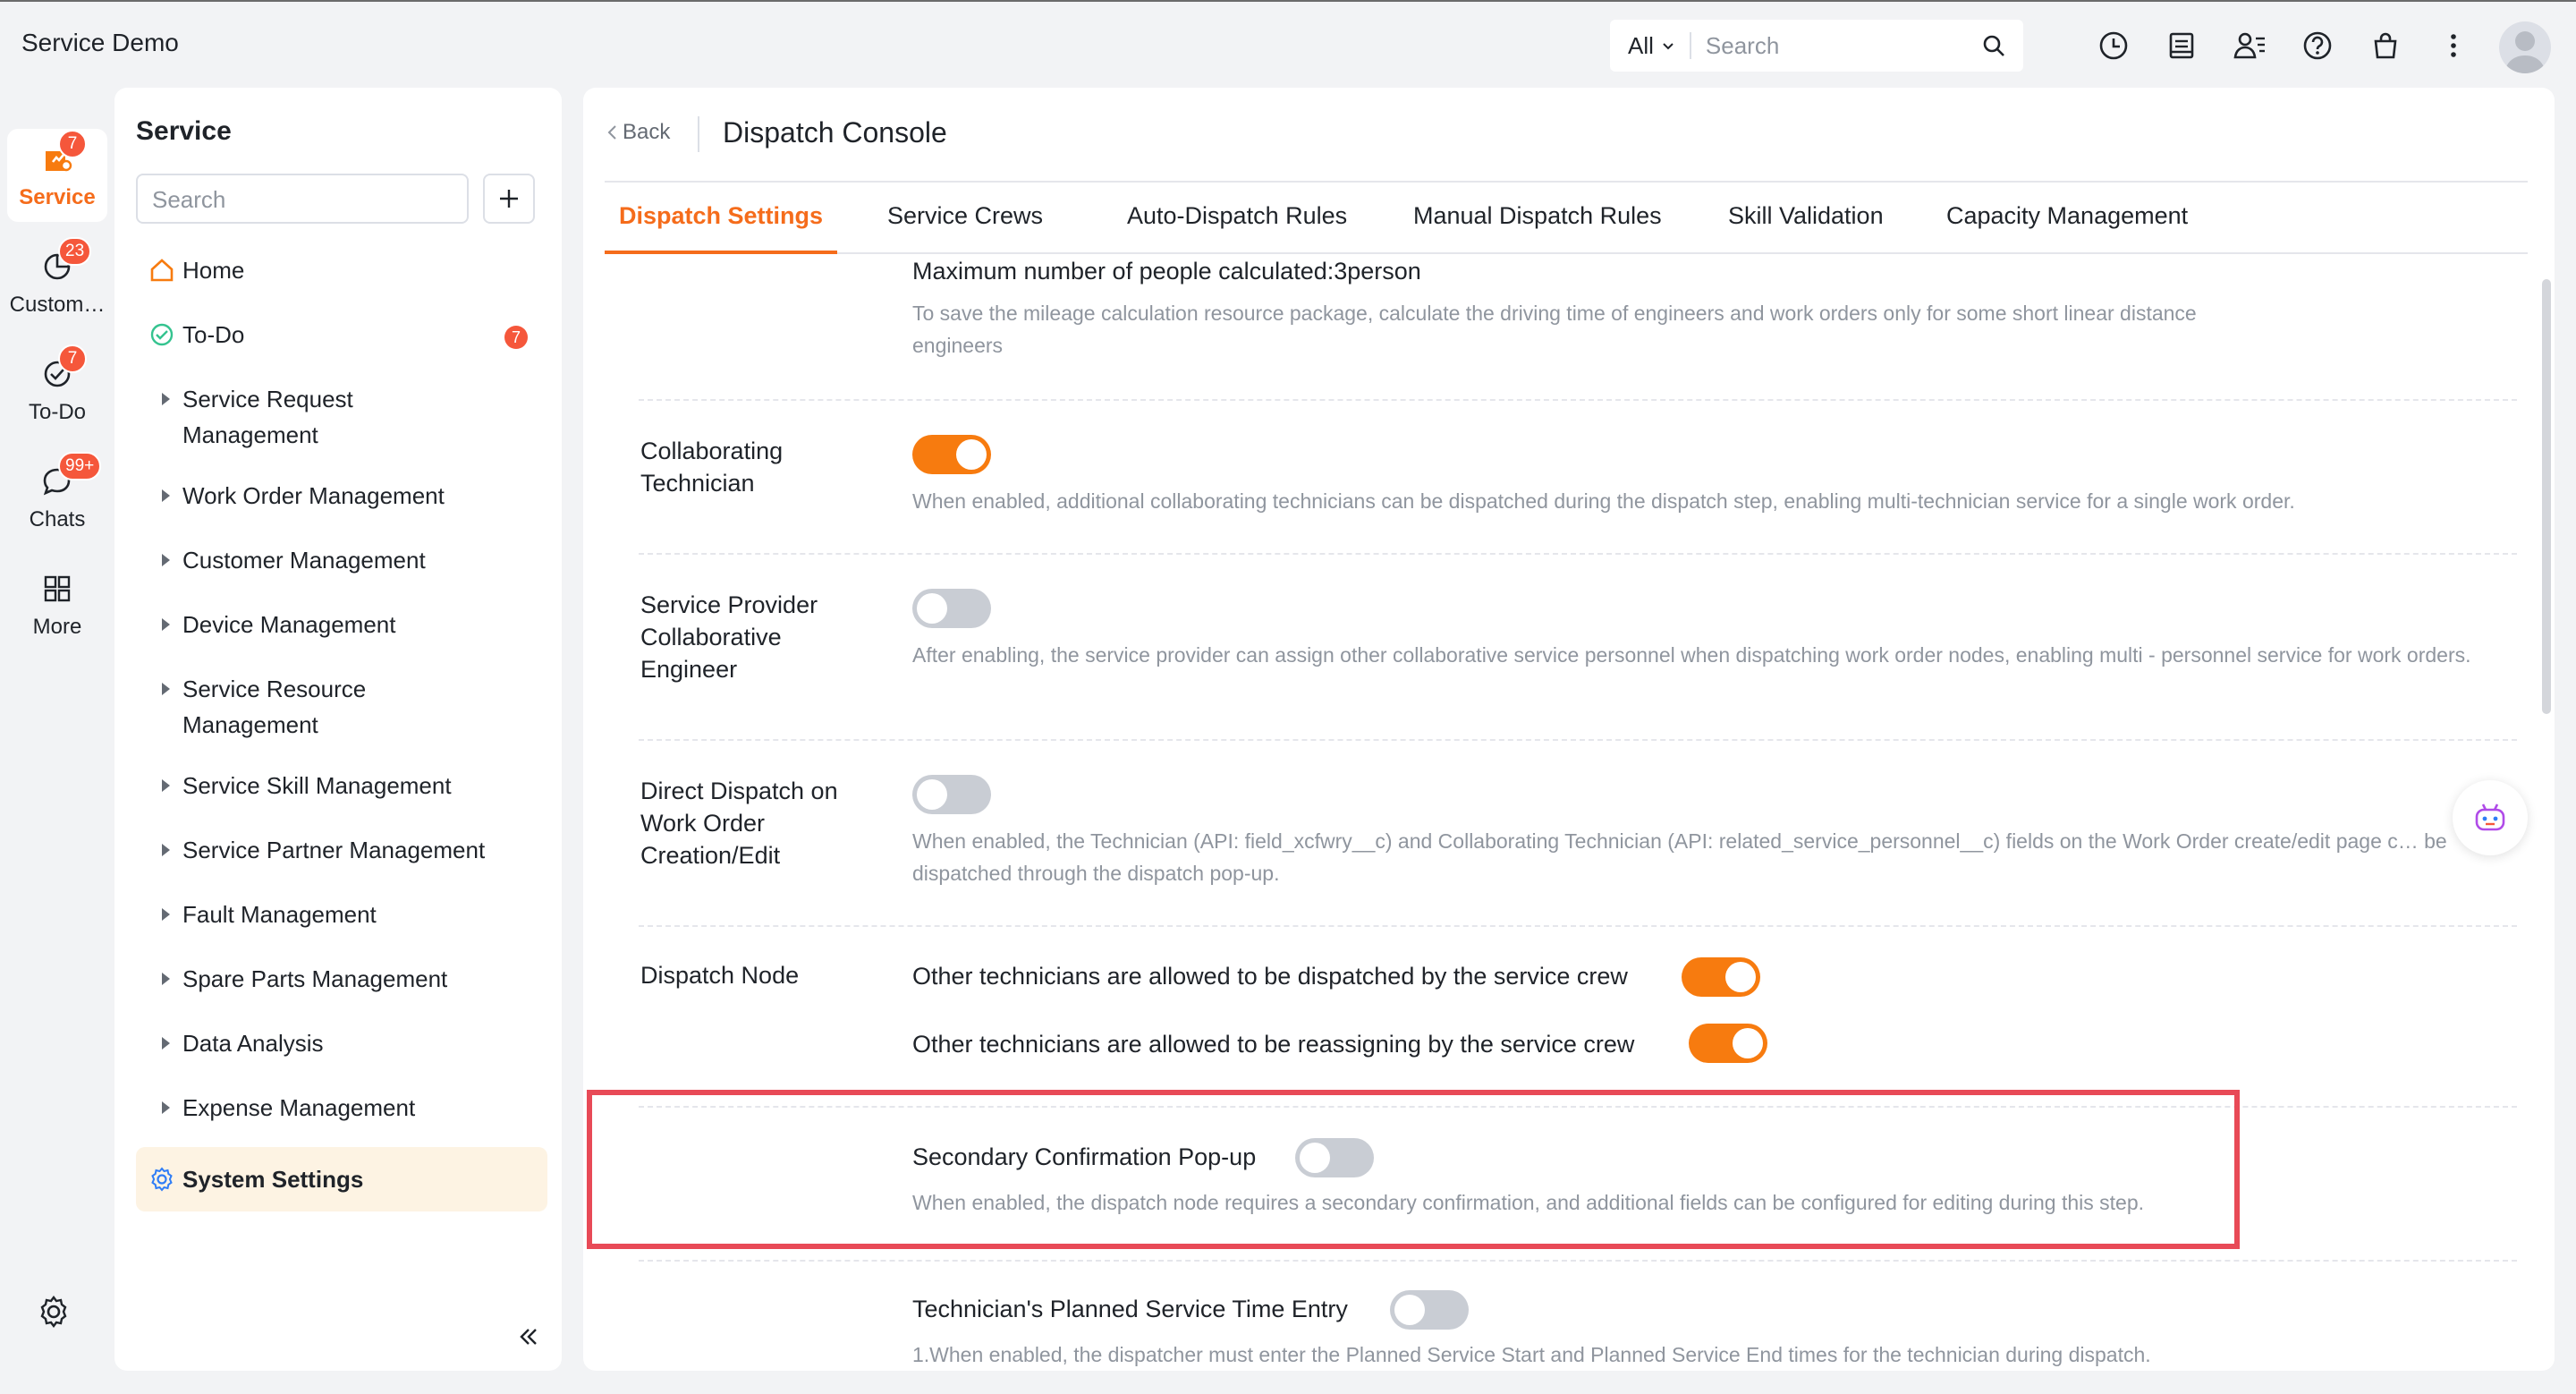  I want to click on pie-chart-icon: 23, so click(65, 261).